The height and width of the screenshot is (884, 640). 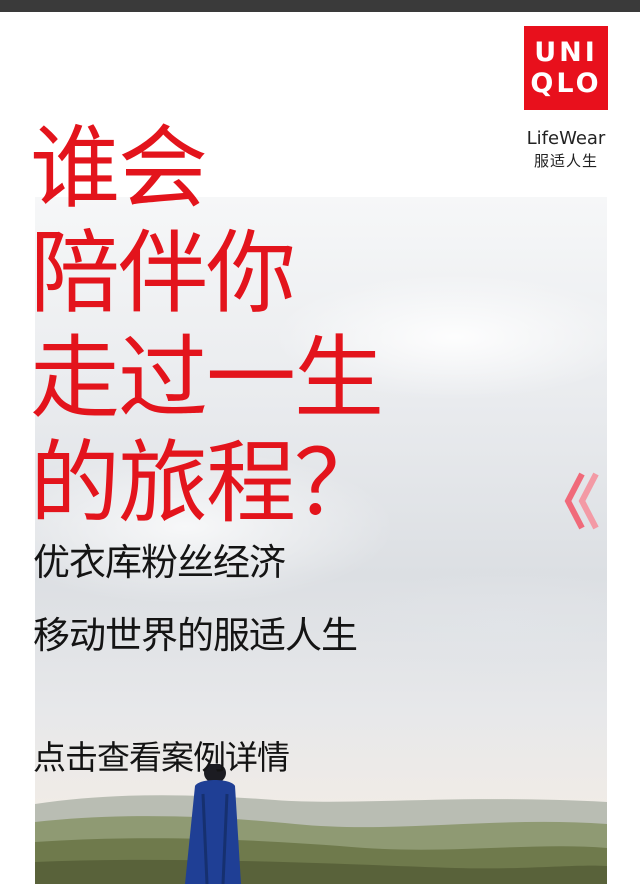 I want to click on logo-line-1: UNI, so click(x=566, y=52).